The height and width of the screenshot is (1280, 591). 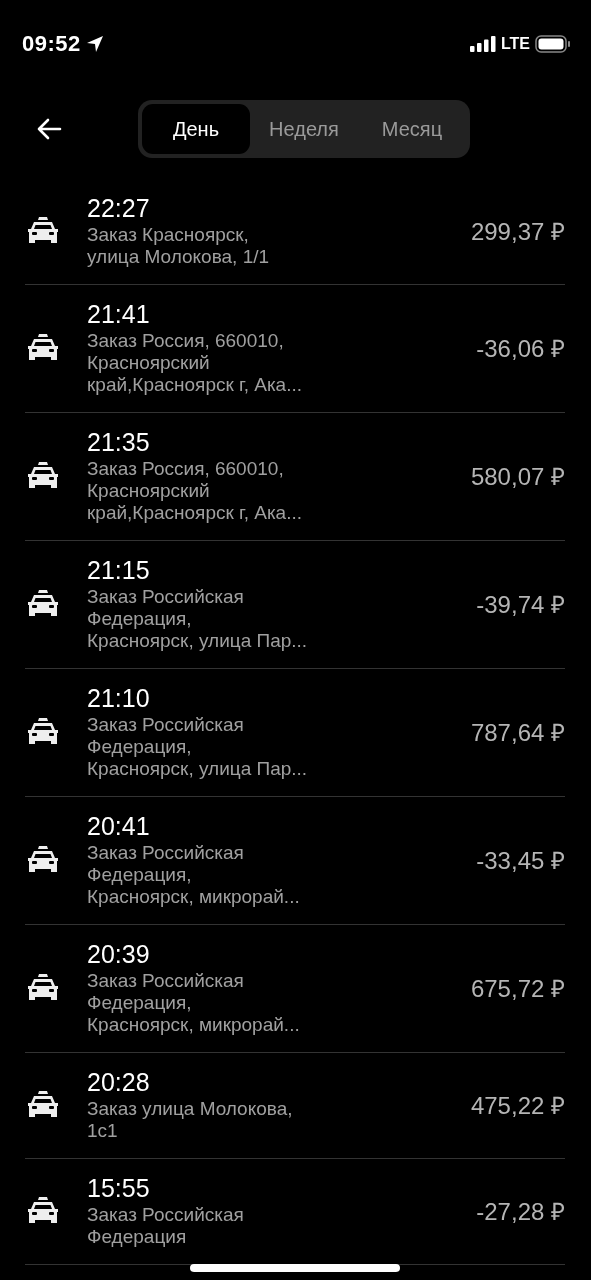 What do you see at coordinates (517, 732) in the screenshot?
I see `order-amount: 787,64 ₽` at bounding box center [517, 732].